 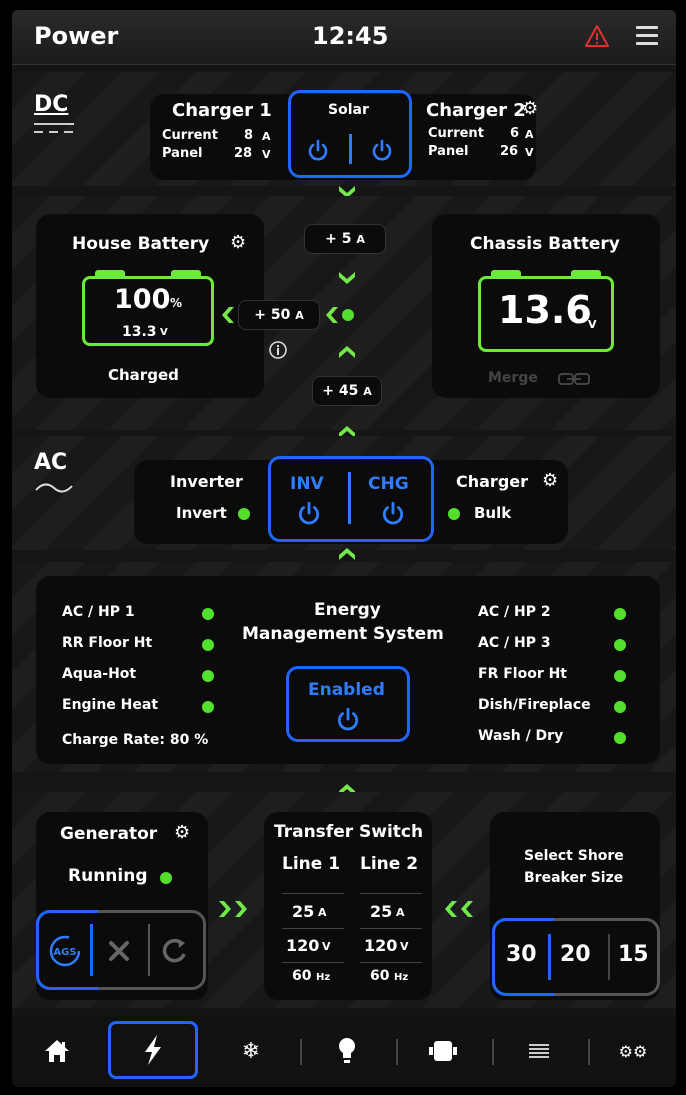 I want to click on nav-list, so click(x=539, y=1051).